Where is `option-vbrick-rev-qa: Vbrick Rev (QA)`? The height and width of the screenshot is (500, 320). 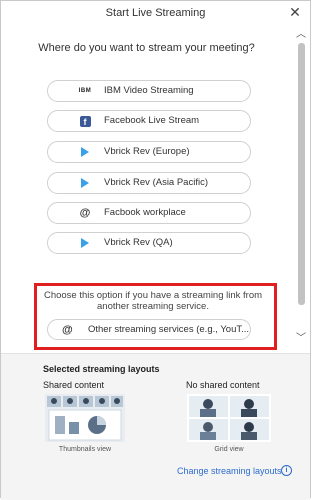 option-vbrick-rev-qa: Vbrick Rev (QA) is located at coordinates (149, 243).